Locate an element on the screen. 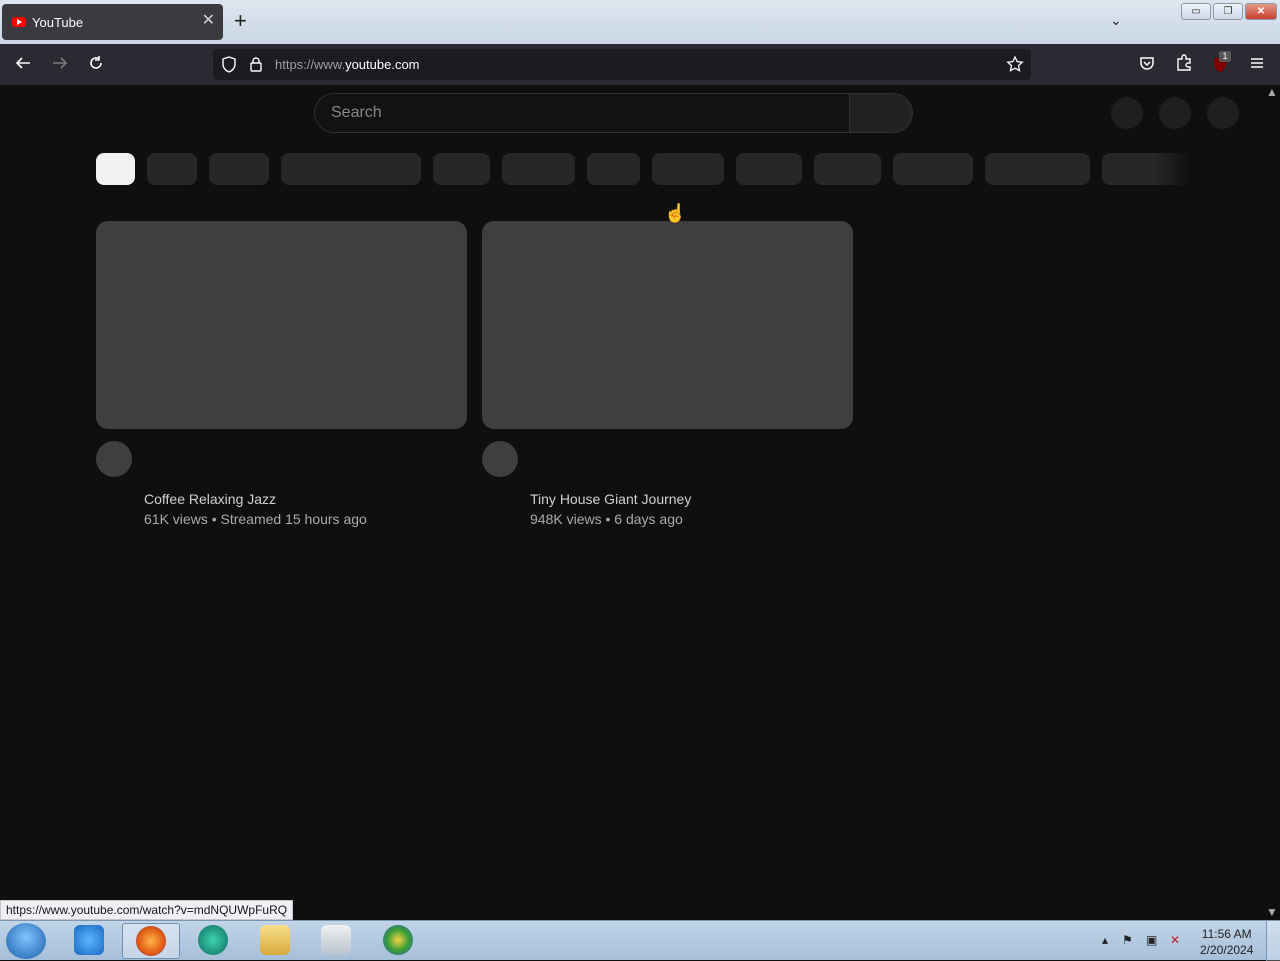 The image size is (1280, 961). file-explorer-icon is located at coordinates (275, 940).